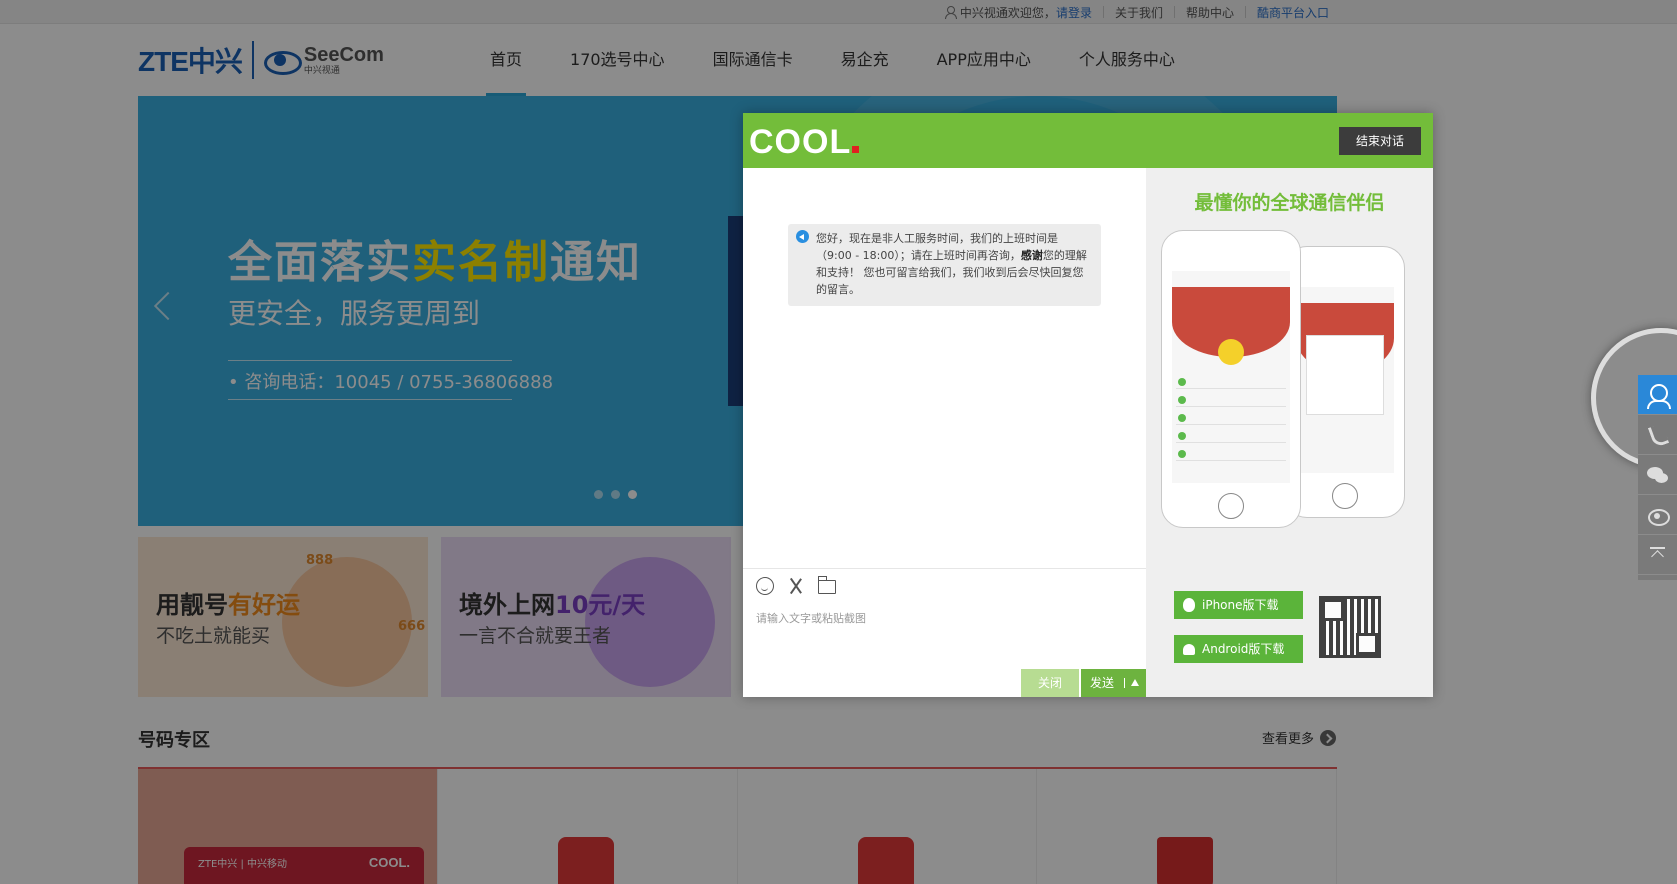  What do you see at coordinates (1289, 203) in the screenshot?
I see `promo-slogan: 最懂你的全球通信伴侣` at bounding box center [1289, 203].